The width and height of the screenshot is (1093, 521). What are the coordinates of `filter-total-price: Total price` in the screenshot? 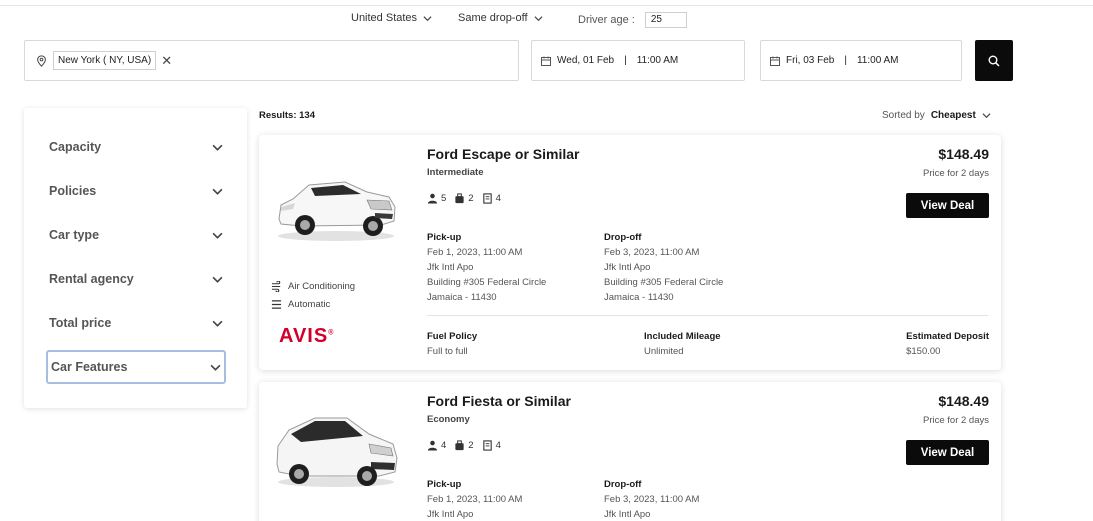 It's located at (136, 323).